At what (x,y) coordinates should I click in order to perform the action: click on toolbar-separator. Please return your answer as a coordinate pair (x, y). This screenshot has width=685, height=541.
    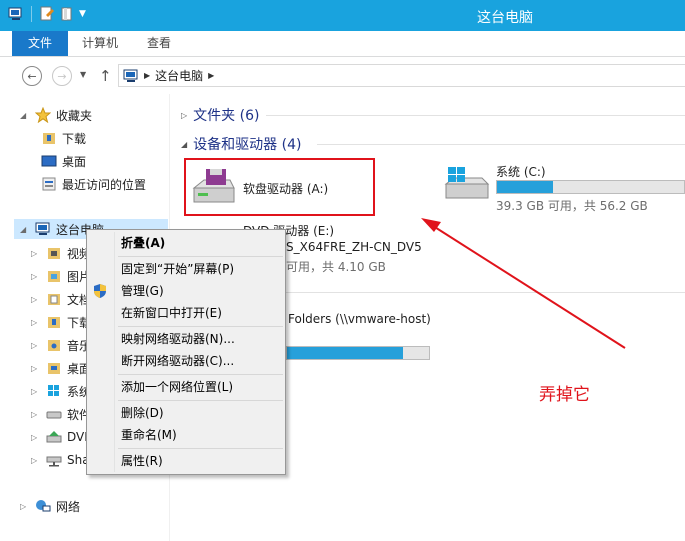
    Looking at the image, I should click on (31, 14).